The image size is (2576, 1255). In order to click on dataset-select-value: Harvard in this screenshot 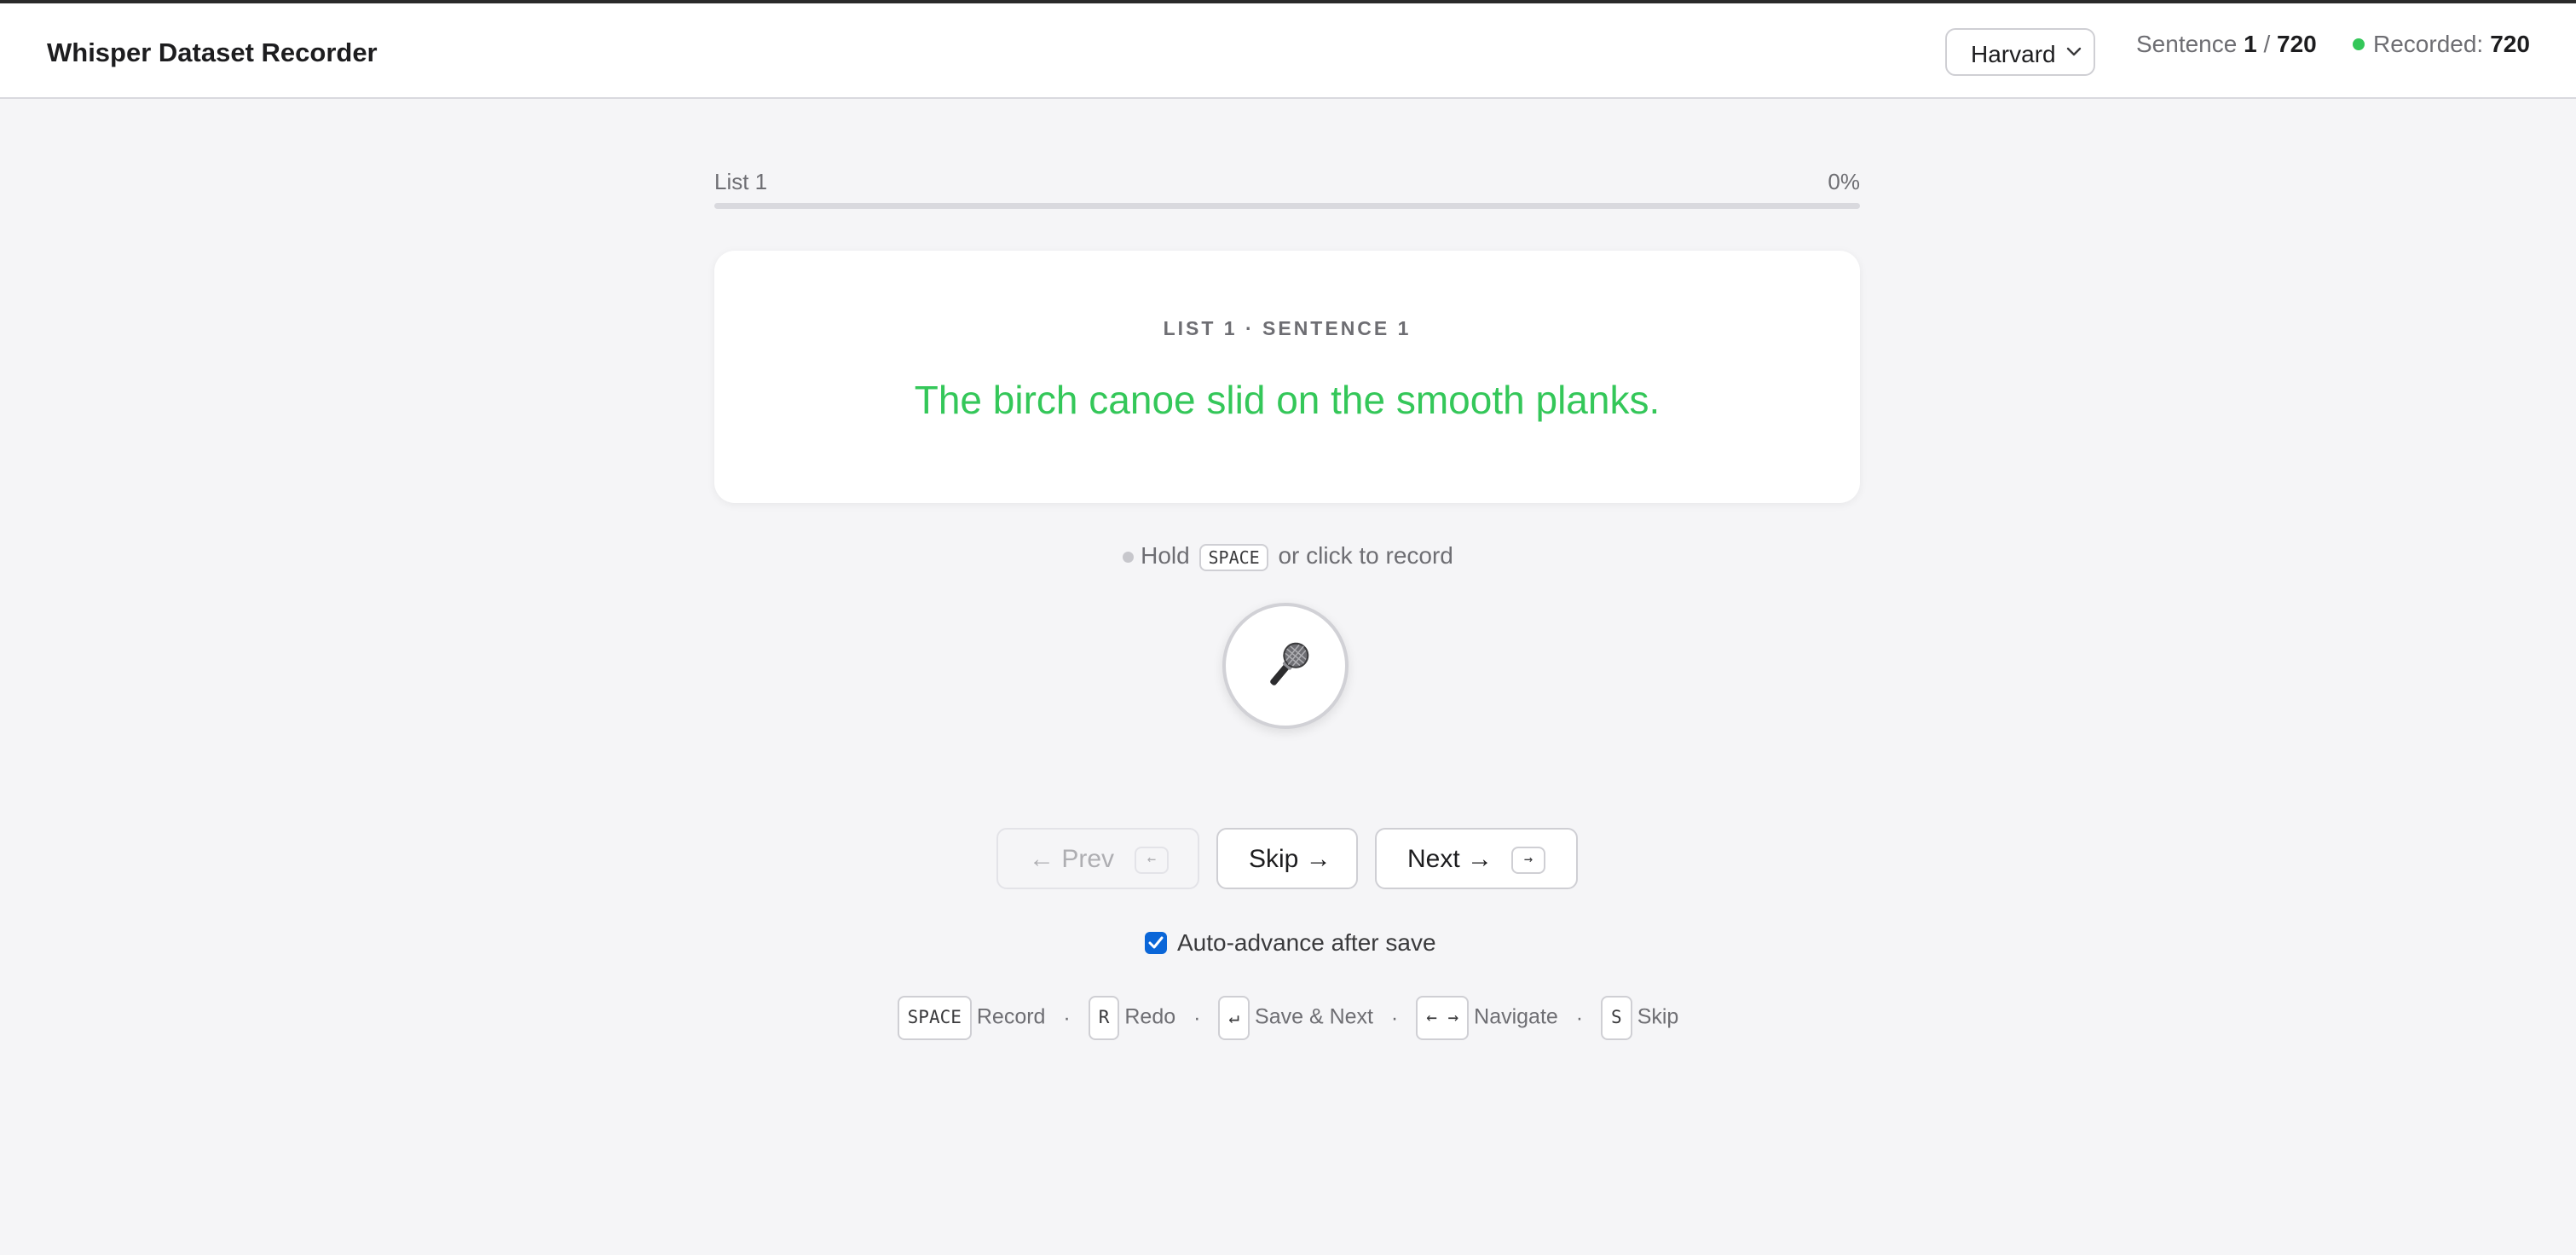, I will do `click(2013, 54)`.